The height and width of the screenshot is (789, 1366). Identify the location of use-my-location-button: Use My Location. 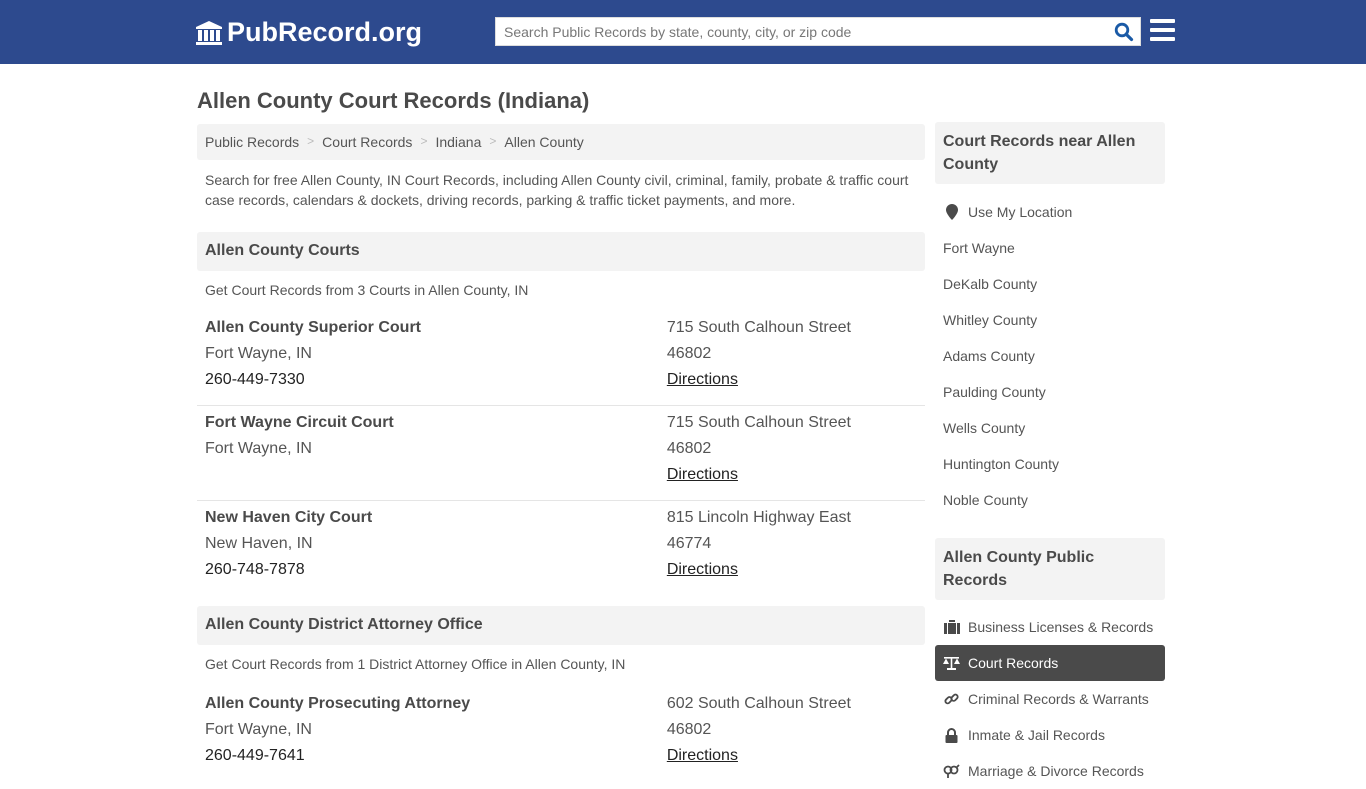
(1050, 212).